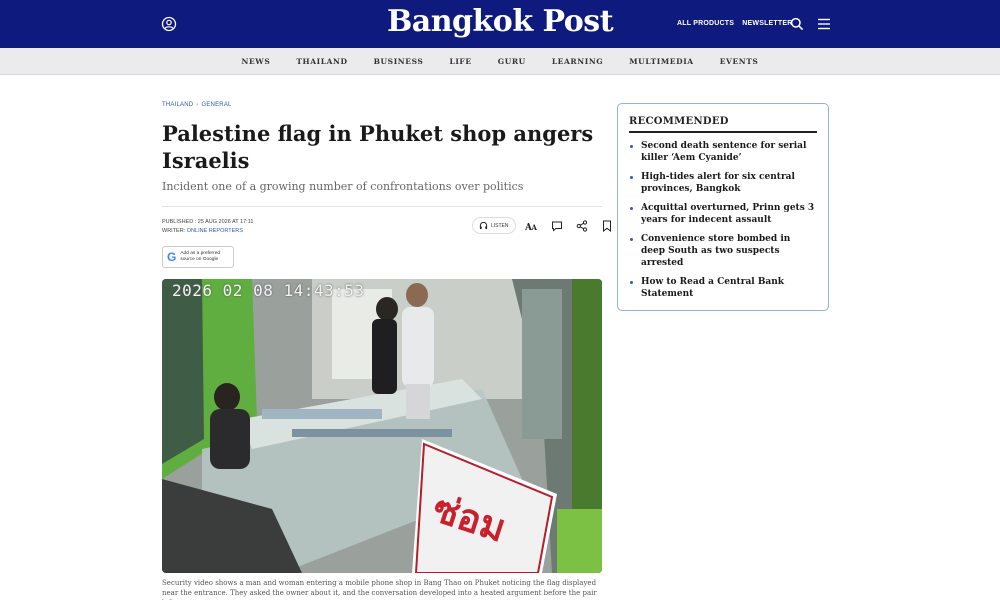 The image size is (1000, 600). What do you see at coordinates (172, 257) in the screenshot?
I see `google-icon: G` at bounding box center [172, 257].